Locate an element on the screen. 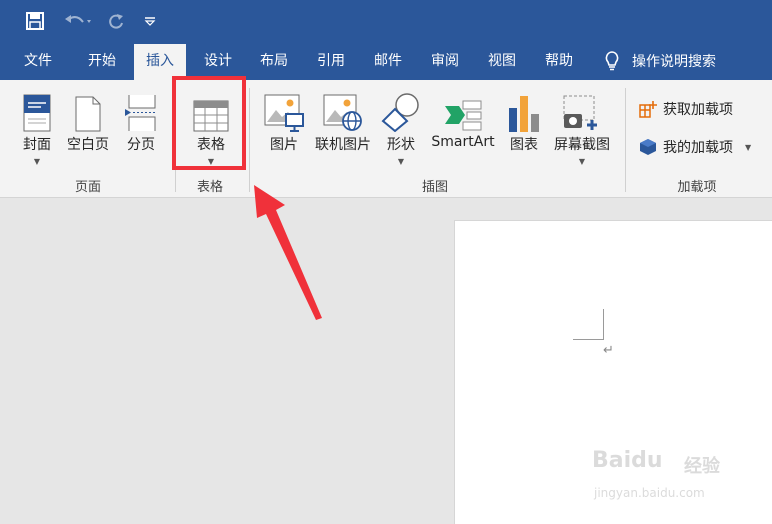 This screenshot has height=524, width=772. tab-mailings: 邮件 is located at coordinates (388, 61).